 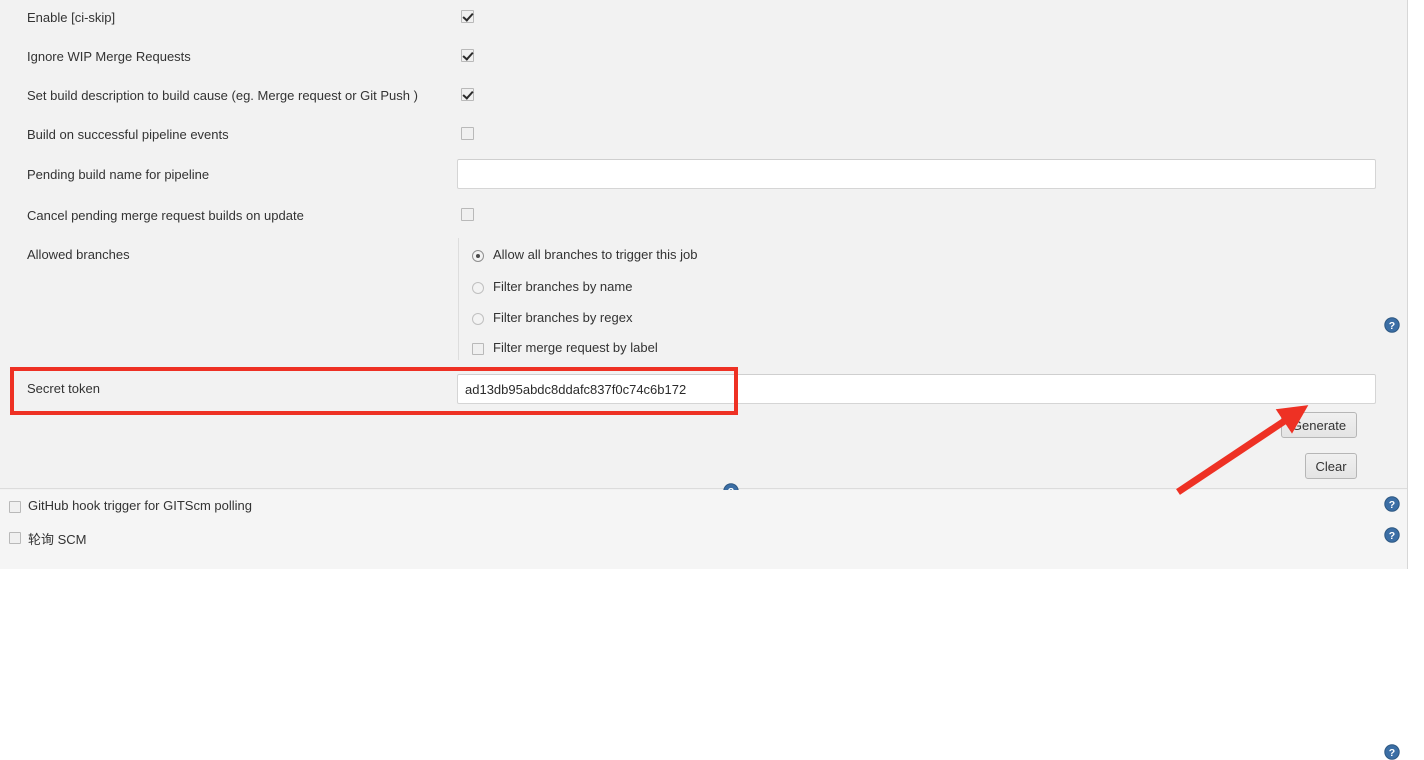 What do you see at coordinates (63, 388) in the screenshot?
I see `label-secret-token: Secret token` at bounding box center [63, 388].